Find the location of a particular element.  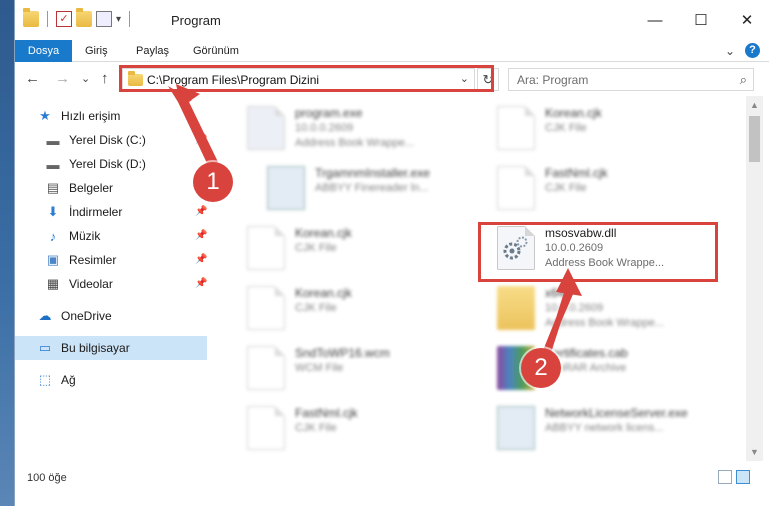

sidebar-item-disk-d: ▬ Yerel Disk (D:) is located at coordinates (95, 164).